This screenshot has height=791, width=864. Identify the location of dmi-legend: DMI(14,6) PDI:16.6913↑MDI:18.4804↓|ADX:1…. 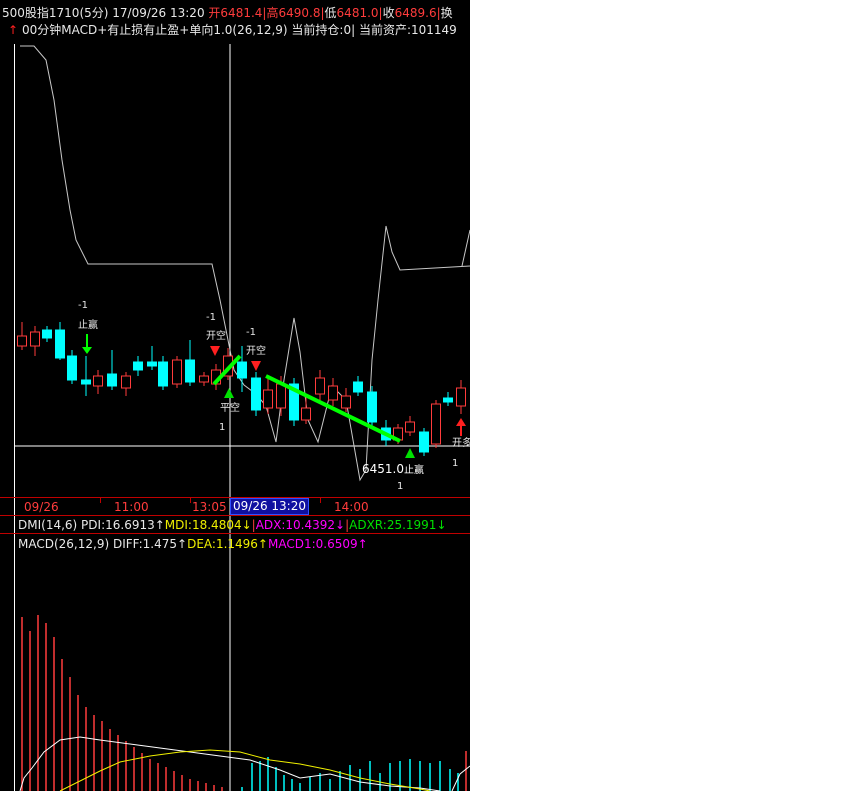
(232, 525).